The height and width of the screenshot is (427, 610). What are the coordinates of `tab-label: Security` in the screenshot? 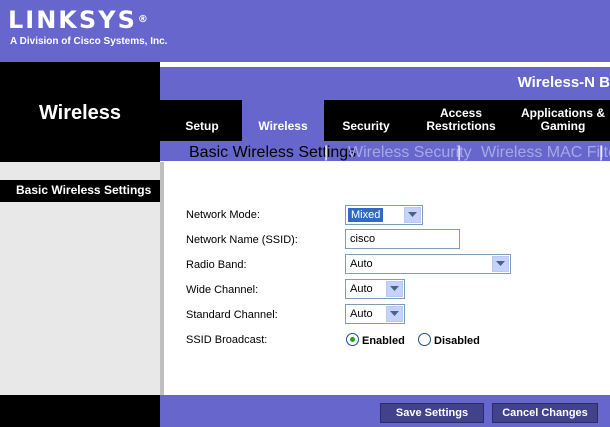 It's located at (366, 126).